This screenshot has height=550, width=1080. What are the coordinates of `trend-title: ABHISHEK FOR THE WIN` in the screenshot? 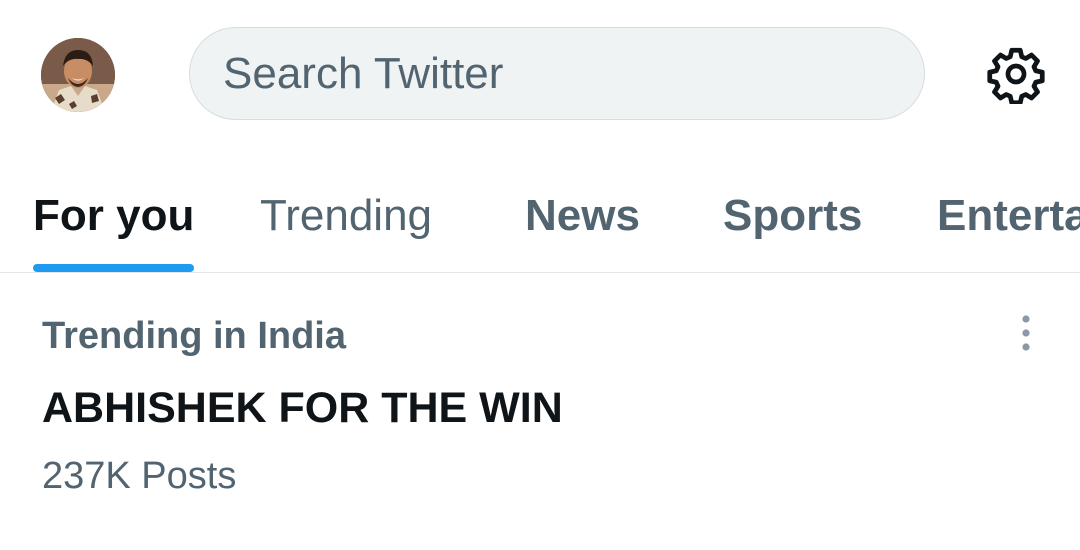 It's located at (302, 408).